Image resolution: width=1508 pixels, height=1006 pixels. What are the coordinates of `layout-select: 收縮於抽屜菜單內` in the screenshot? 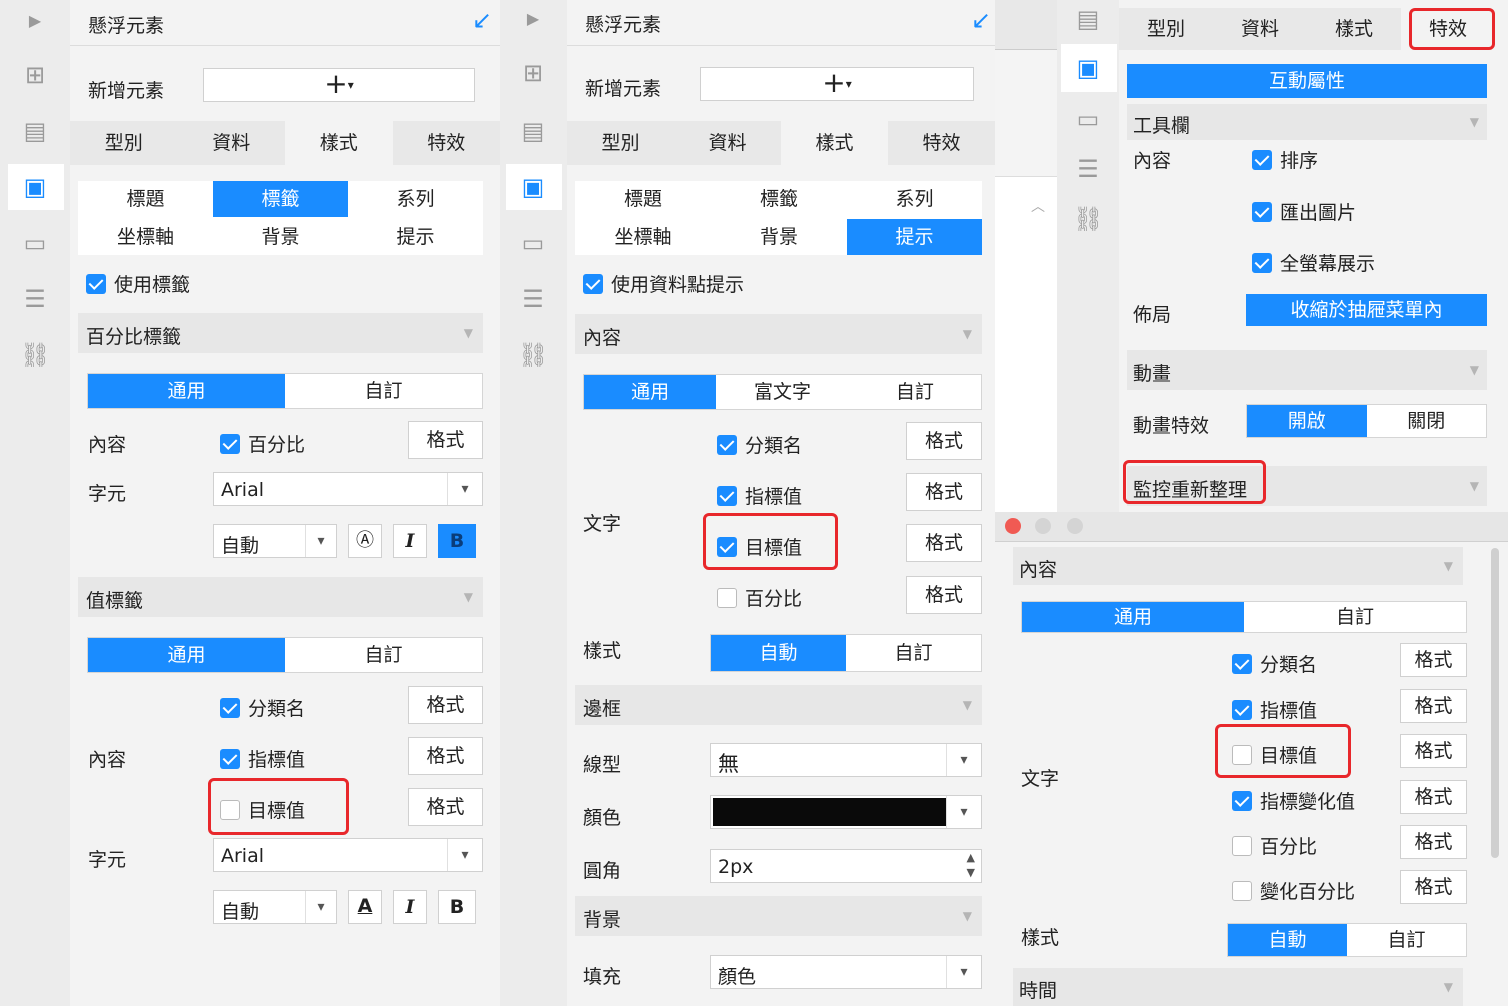 It's located at (1366, 310).